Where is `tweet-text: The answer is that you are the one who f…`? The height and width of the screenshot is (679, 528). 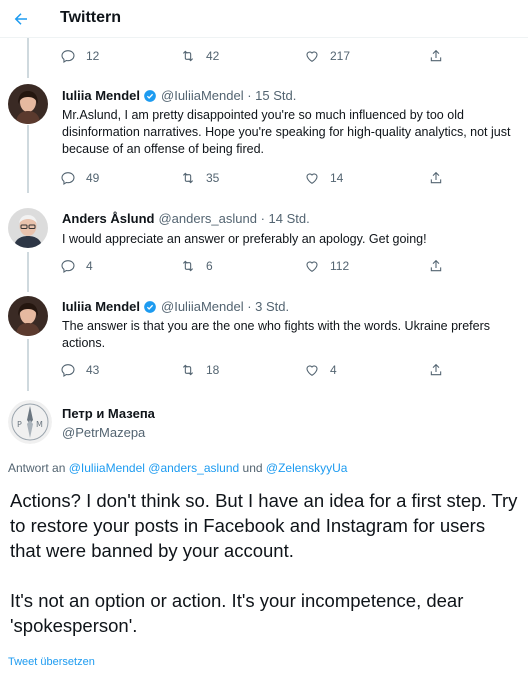
tweet-text: The answer is that you are the one who f… is located at coordinates (276, 334).